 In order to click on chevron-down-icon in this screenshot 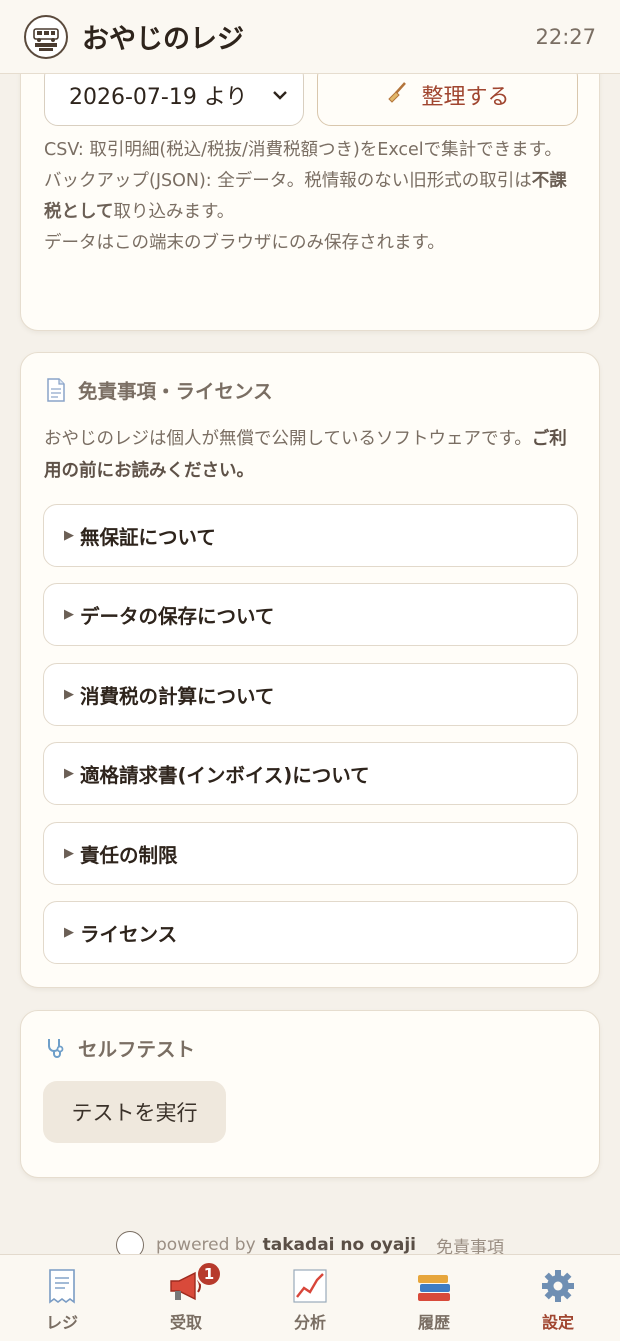, I will do `click(280, 94)`.